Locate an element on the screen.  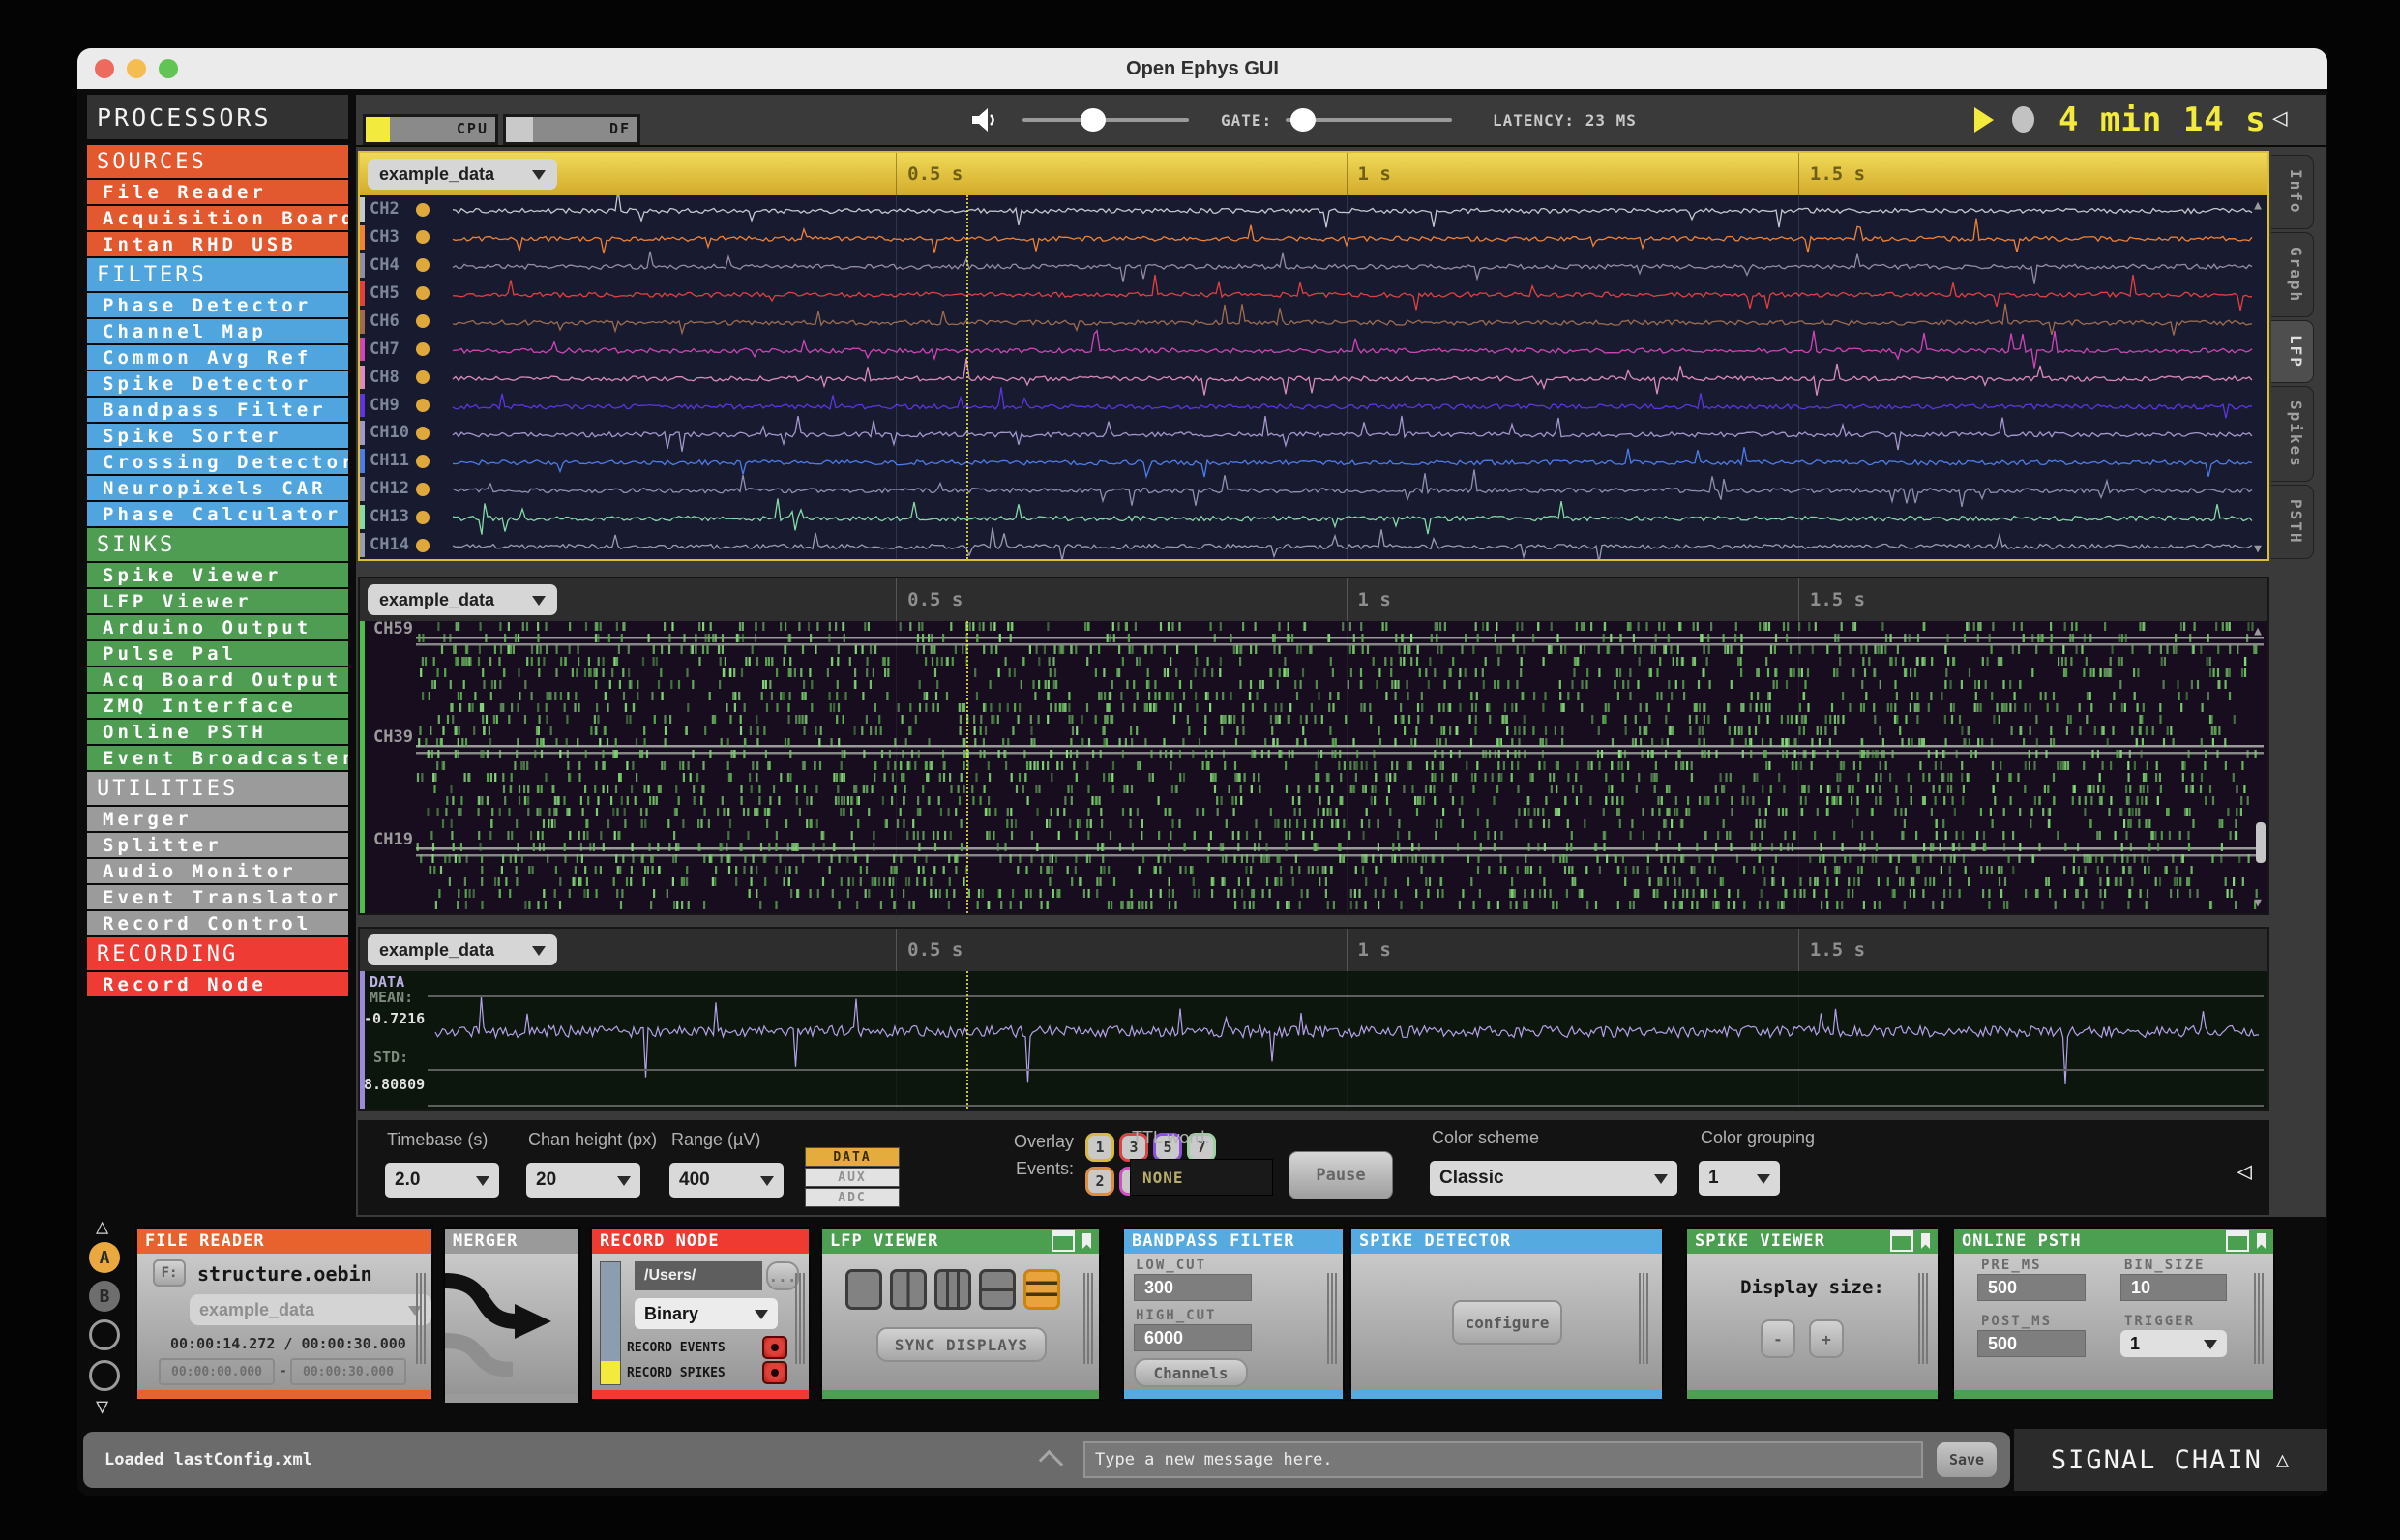
gate-slider-thumb is located at coordinates (1303, 120).